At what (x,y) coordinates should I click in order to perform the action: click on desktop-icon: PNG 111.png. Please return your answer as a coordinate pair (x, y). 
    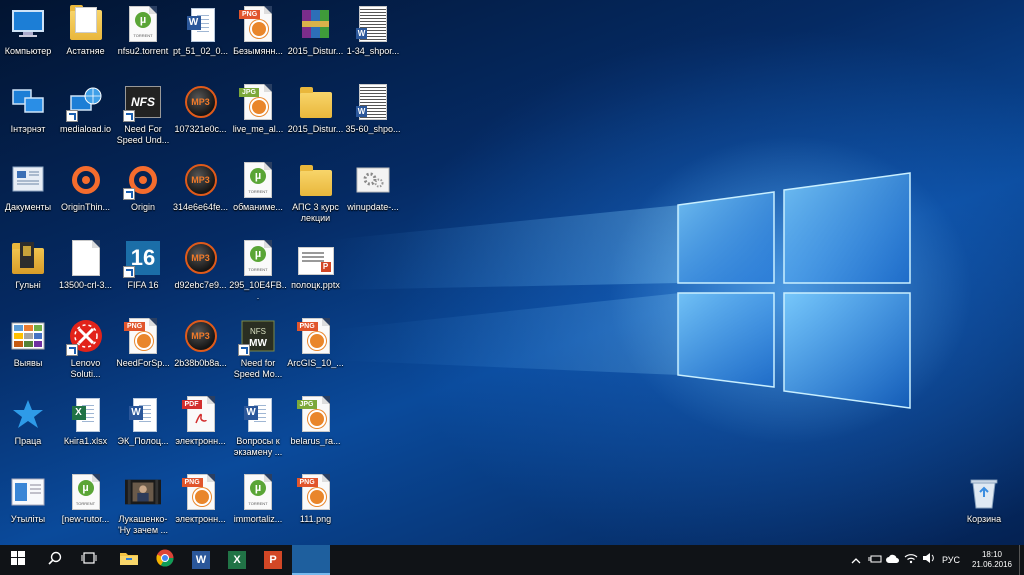
    Looking at the image, I should click on (316, 499).